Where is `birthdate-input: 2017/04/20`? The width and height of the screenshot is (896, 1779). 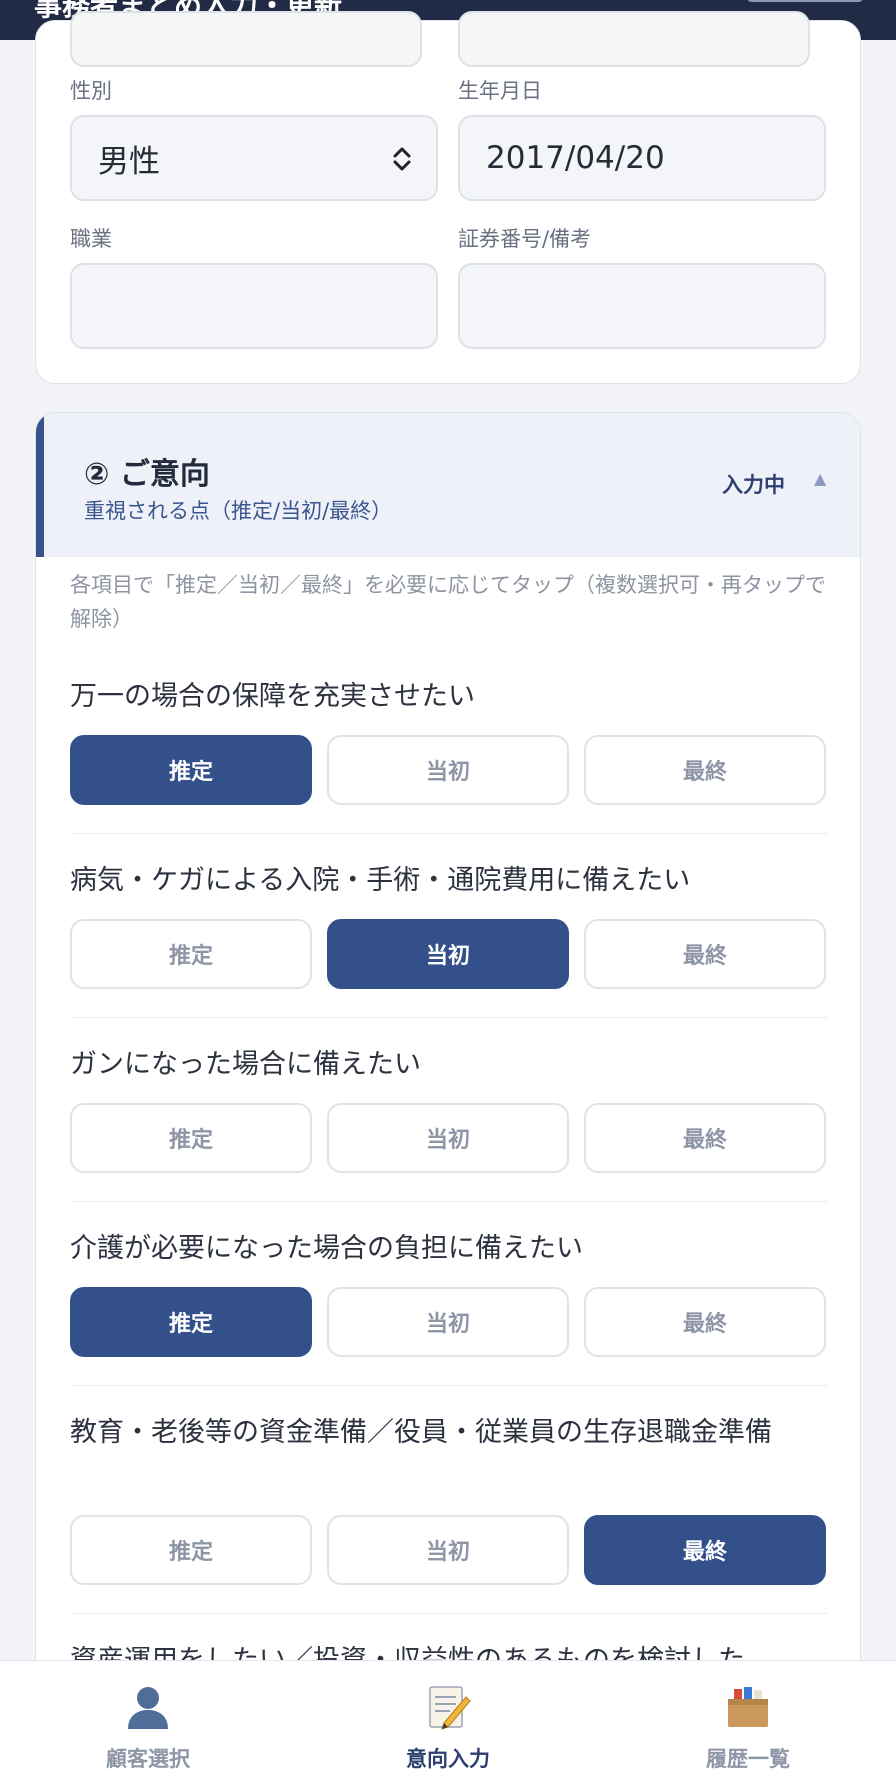
birthdate-input: 2017/04/20 is located at coordinates (642, 158).